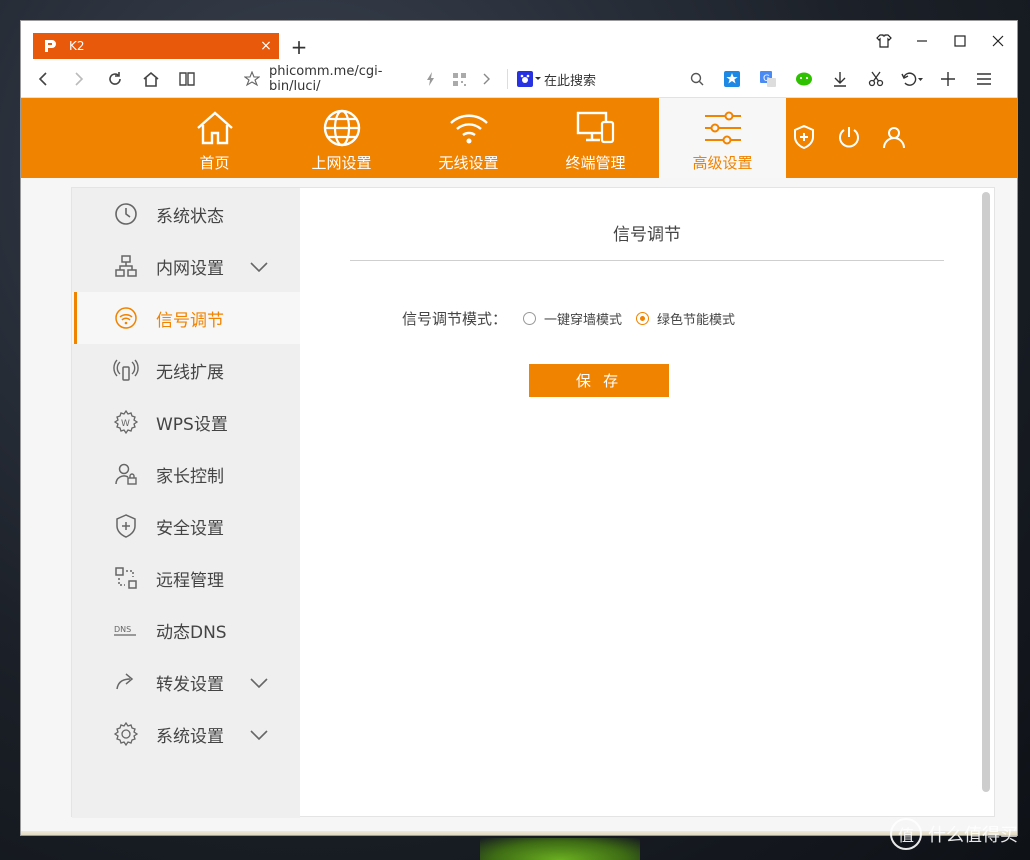  Describe the element at coordinates (560, 849) in the screenshot. I see `background-grass` at that location.